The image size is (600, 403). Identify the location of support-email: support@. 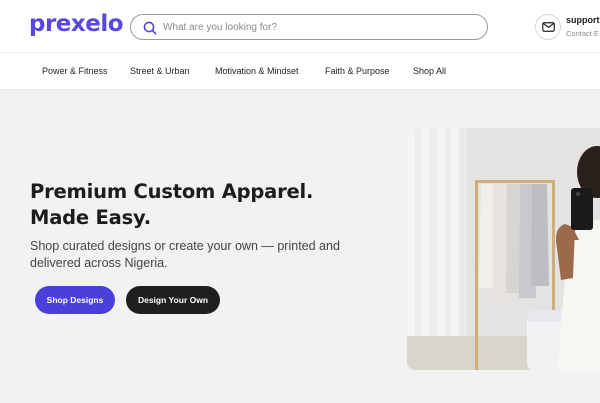
(583, 20).